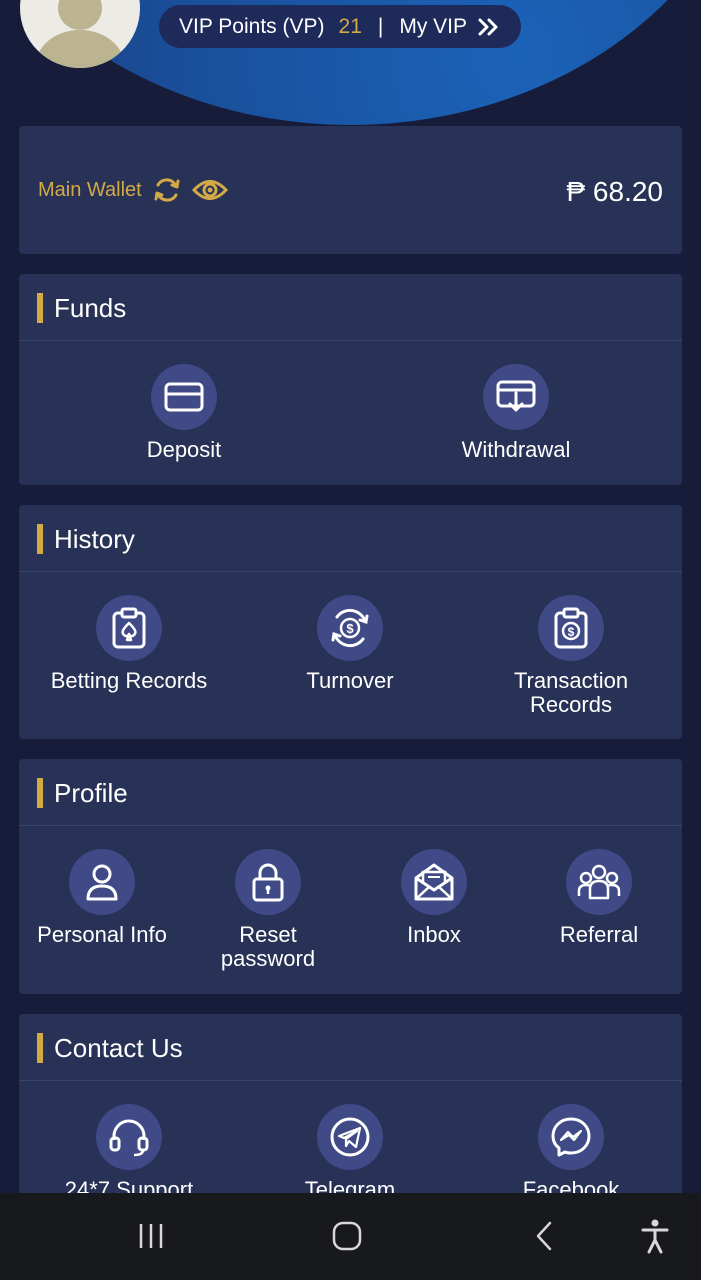 The image size is (701, 1280). I want to click on my-vip-link: My VIP, so click(433, 27).